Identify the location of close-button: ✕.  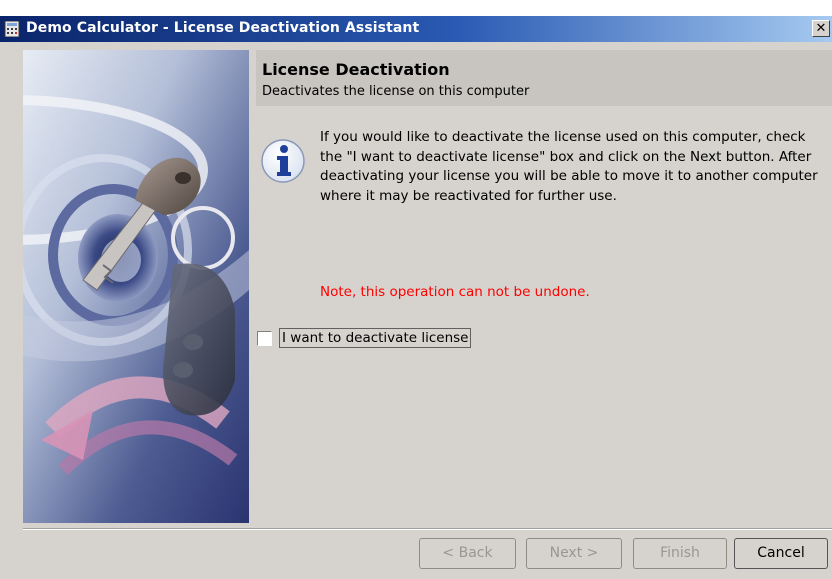
(821, 28).